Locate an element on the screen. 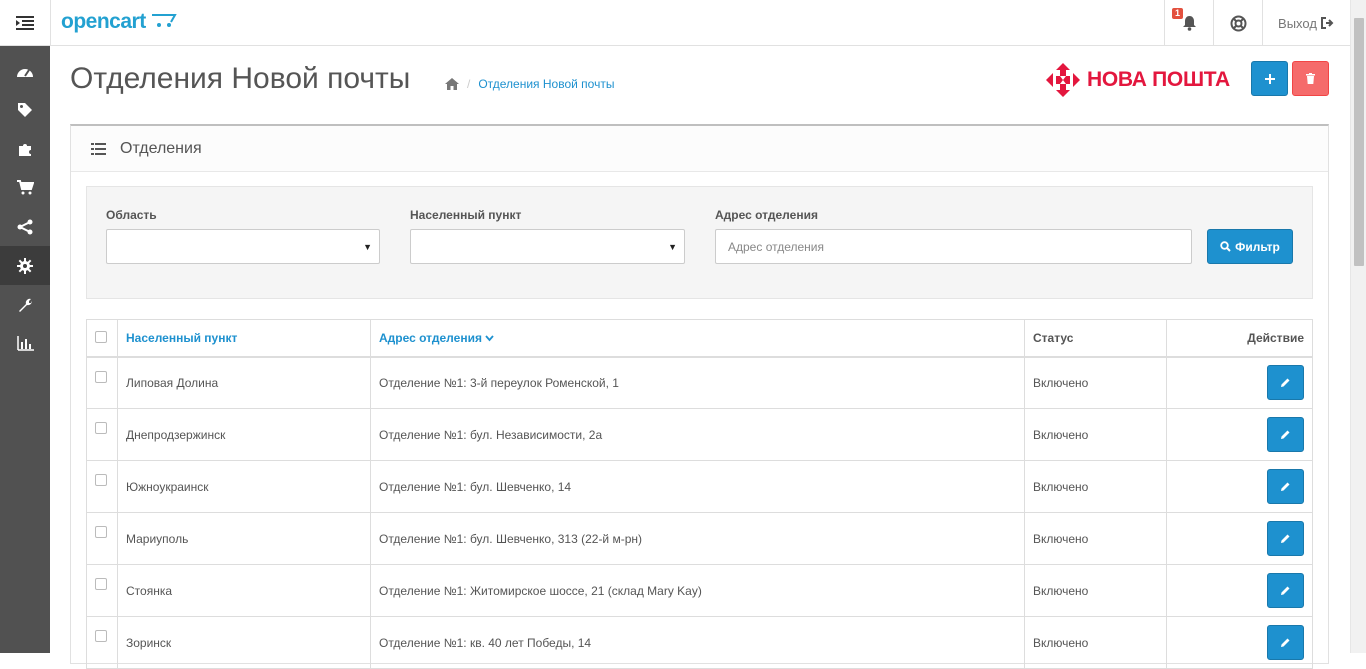  menu-indent-icon is located at coordinates (25, 23).